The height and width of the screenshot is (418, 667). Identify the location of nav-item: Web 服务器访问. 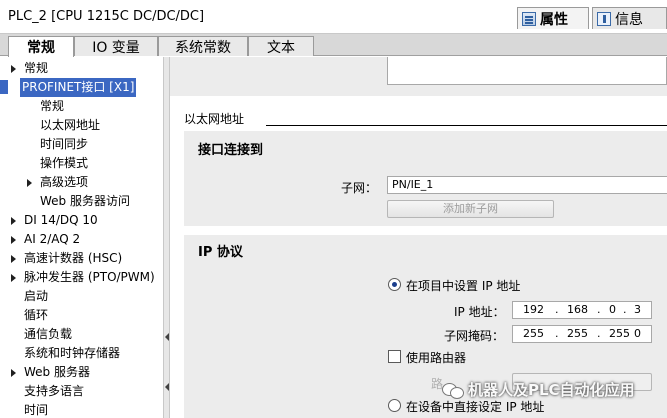
(85, 201).